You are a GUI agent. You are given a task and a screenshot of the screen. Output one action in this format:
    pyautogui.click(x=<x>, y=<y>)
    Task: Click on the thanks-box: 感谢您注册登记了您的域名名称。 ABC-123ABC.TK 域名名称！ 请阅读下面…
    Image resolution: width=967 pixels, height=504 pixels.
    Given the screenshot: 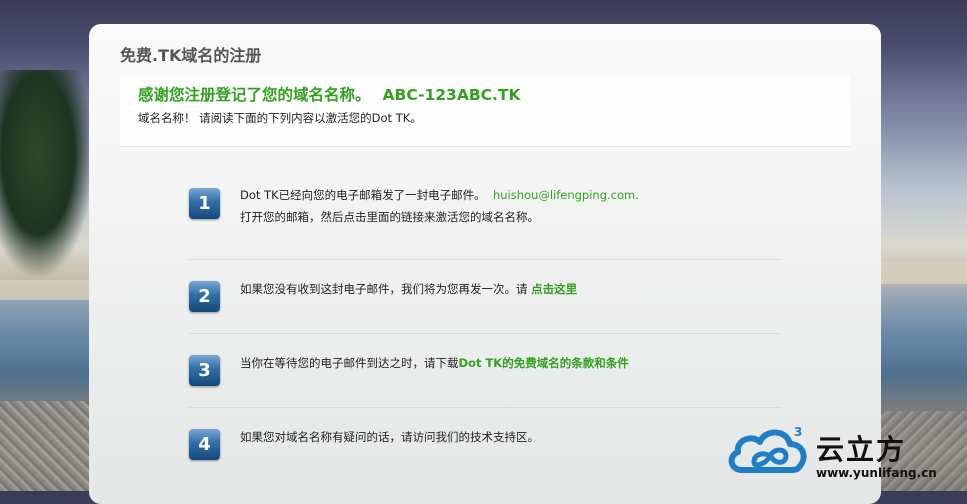 What is the action you would take?
    pyautogui.click(x=485, y=111)
    